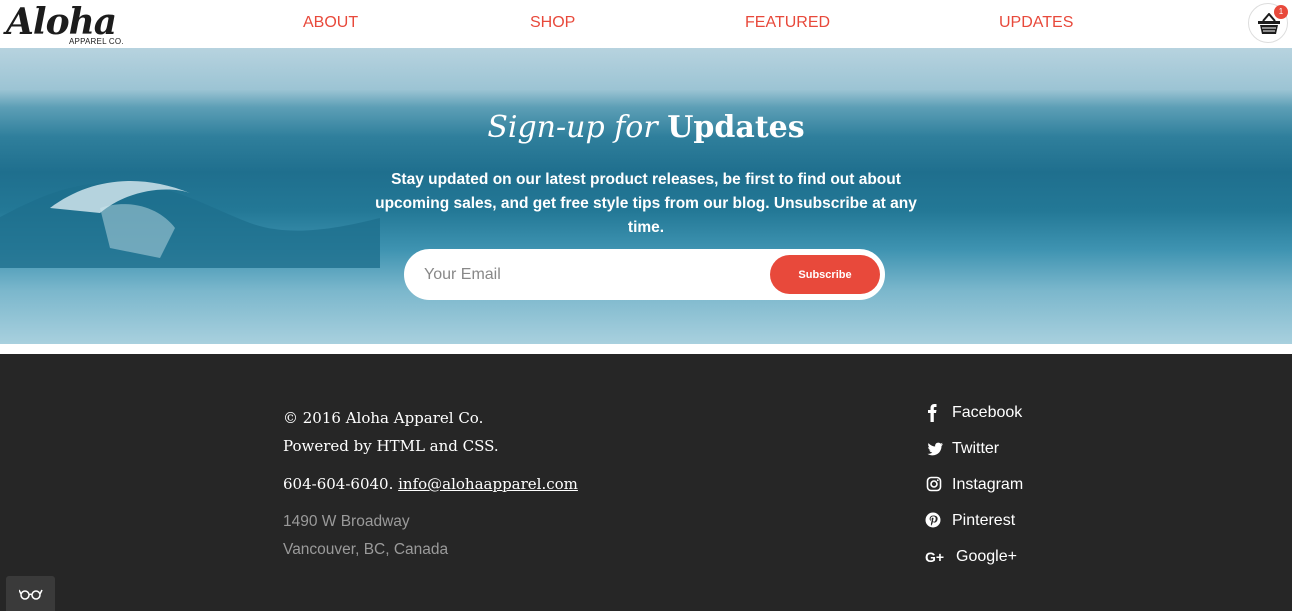 This screenshot has width=1292, height=611. Describe the element at coordinates (589, 275) in the screenshot. I see `email-field` at that location.